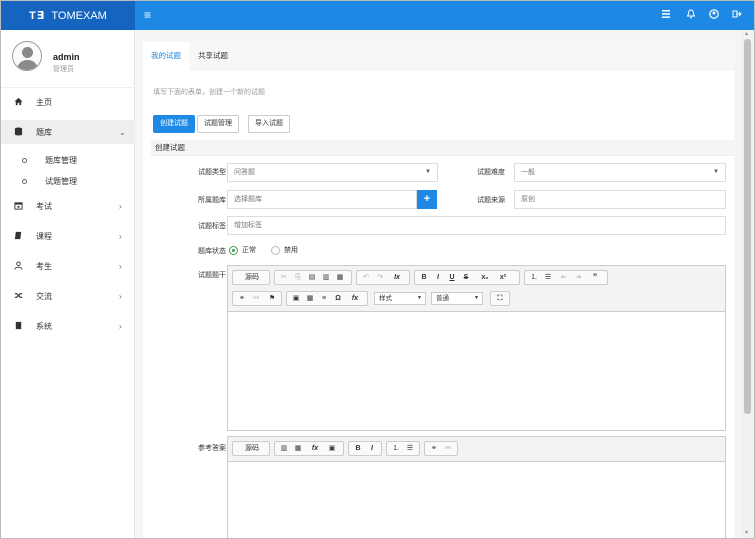 This screenshot has width=755, height=539. I want to click on outdent-icon: ⇤, so click(564, 277).